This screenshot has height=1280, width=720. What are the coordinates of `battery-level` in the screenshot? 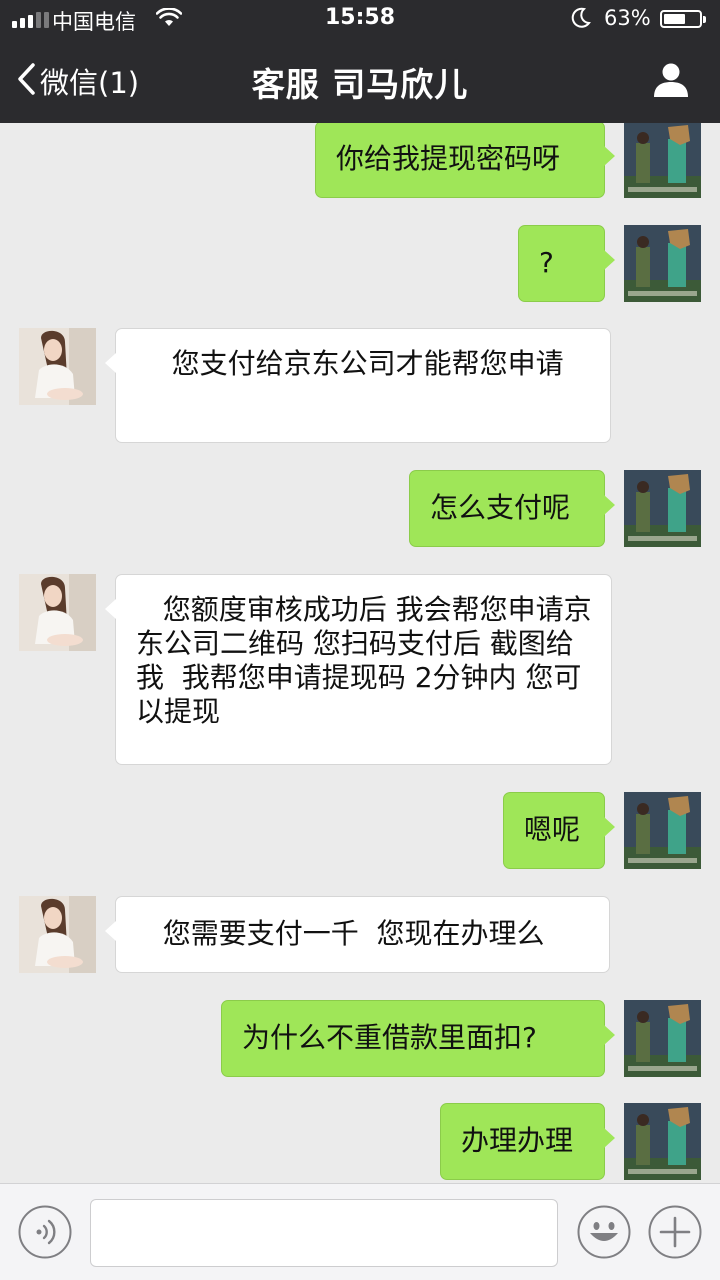 It's located at (675, 19).